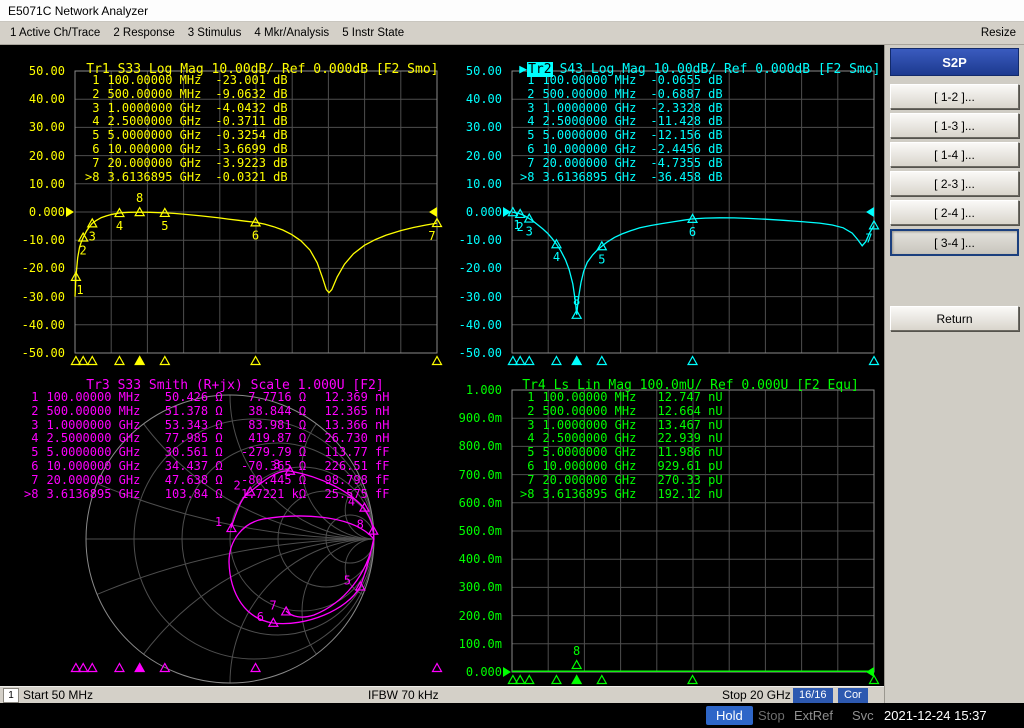 The height and width of the screenshot is (728, 1024). I want to click on stop-indicator: Stop, so click(771, 715).